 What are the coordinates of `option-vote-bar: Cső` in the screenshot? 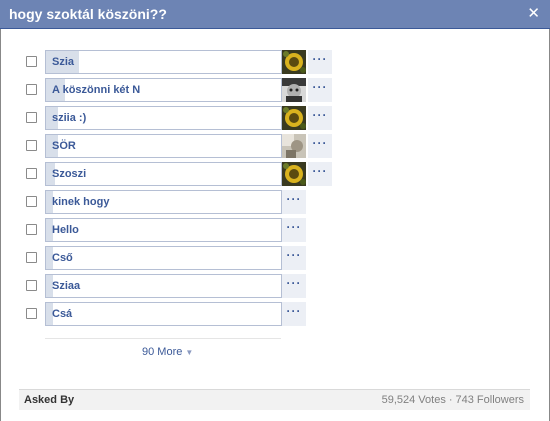 It's located at (163, 258).